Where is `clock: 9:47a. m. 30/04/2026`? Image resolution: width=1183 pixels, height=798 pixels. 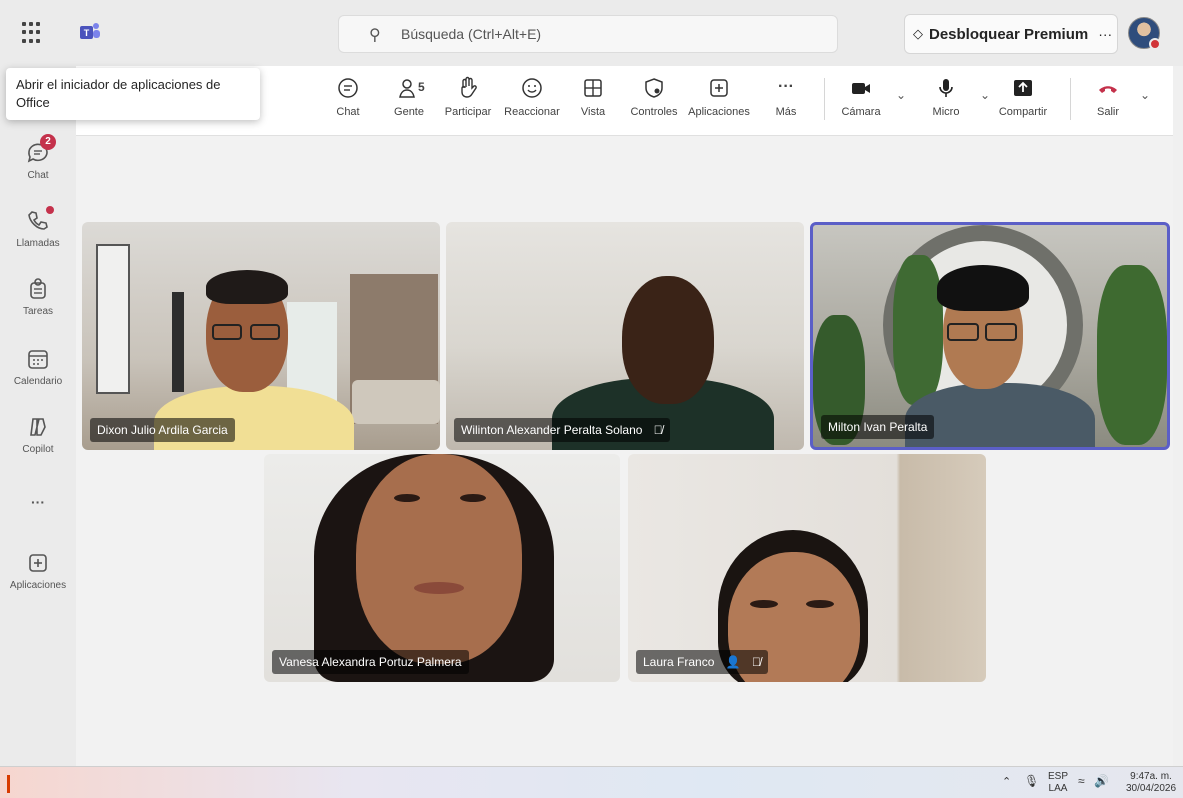
clock: 9:47a. m. 30/04/2026 is located at coordinates (1151, 783).